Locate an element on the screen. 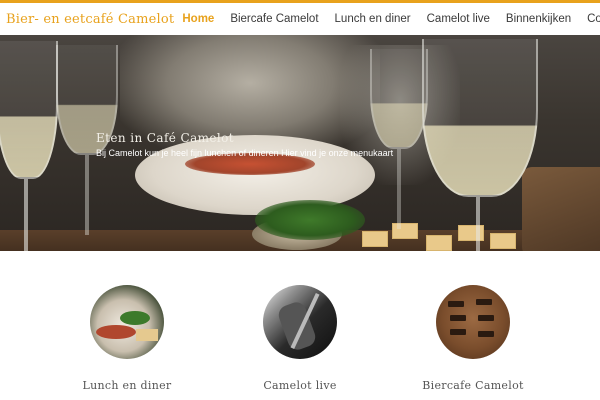  card-title: Lunch en diner is located at coordinates (127, 385).